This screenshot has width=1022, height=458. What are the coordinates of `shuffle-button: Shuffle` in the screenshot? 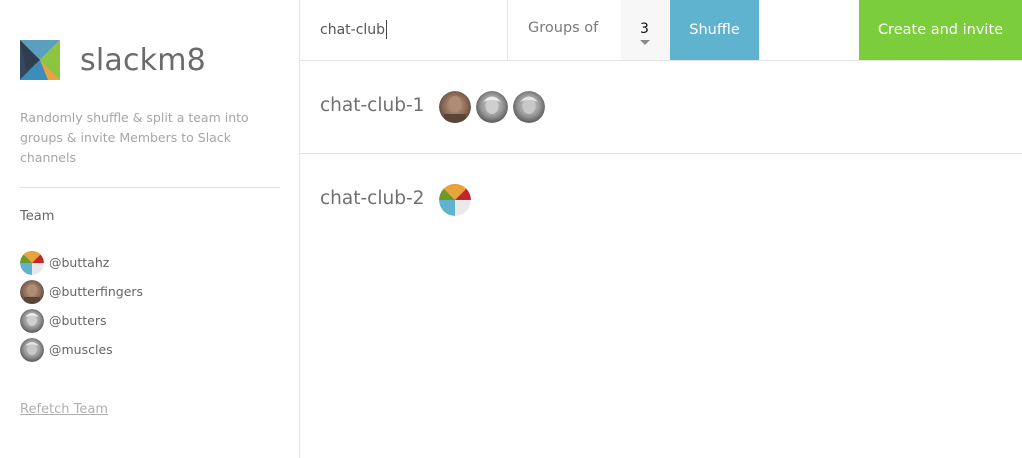 It's located at (714, 30).